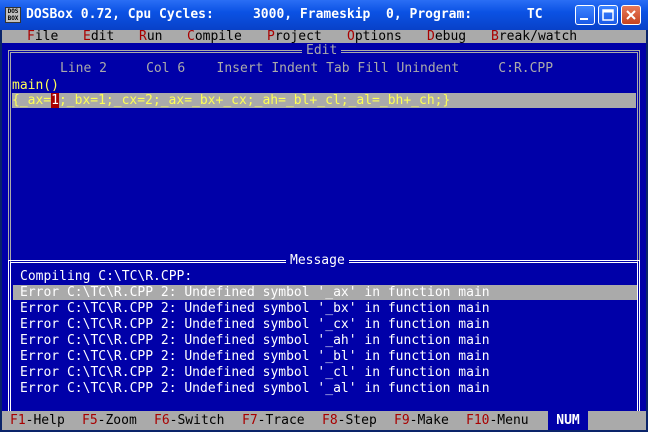 This screenshot has width=648, height=432. What do you see at coordinates (150, 36) in the screenshot?
I see `menu-run: Run` at bounding box center [150, 36].